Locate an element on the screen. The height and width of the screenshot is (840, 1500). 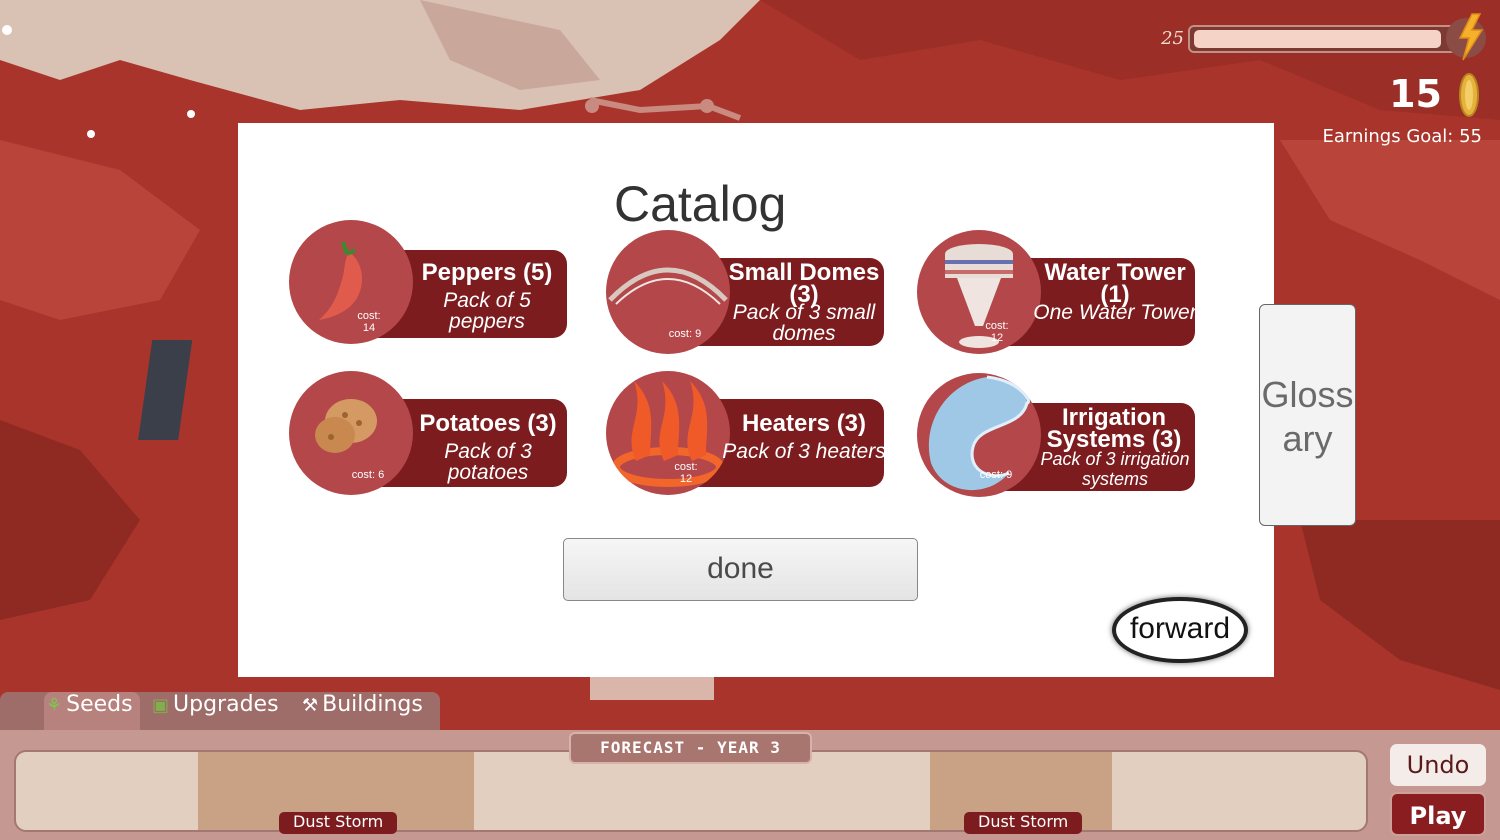
tab-label: Upgrades is located at coordinates (226, 704).